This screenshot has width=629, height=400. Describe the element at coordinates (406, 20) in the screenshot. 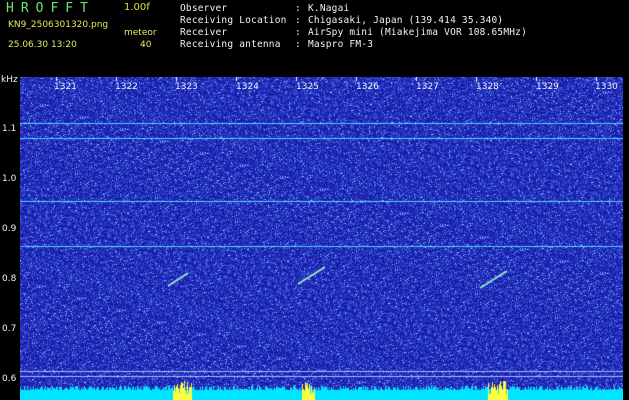

I see `location-value: Chigasaki, Japan (139.414 35.340)` at that location.